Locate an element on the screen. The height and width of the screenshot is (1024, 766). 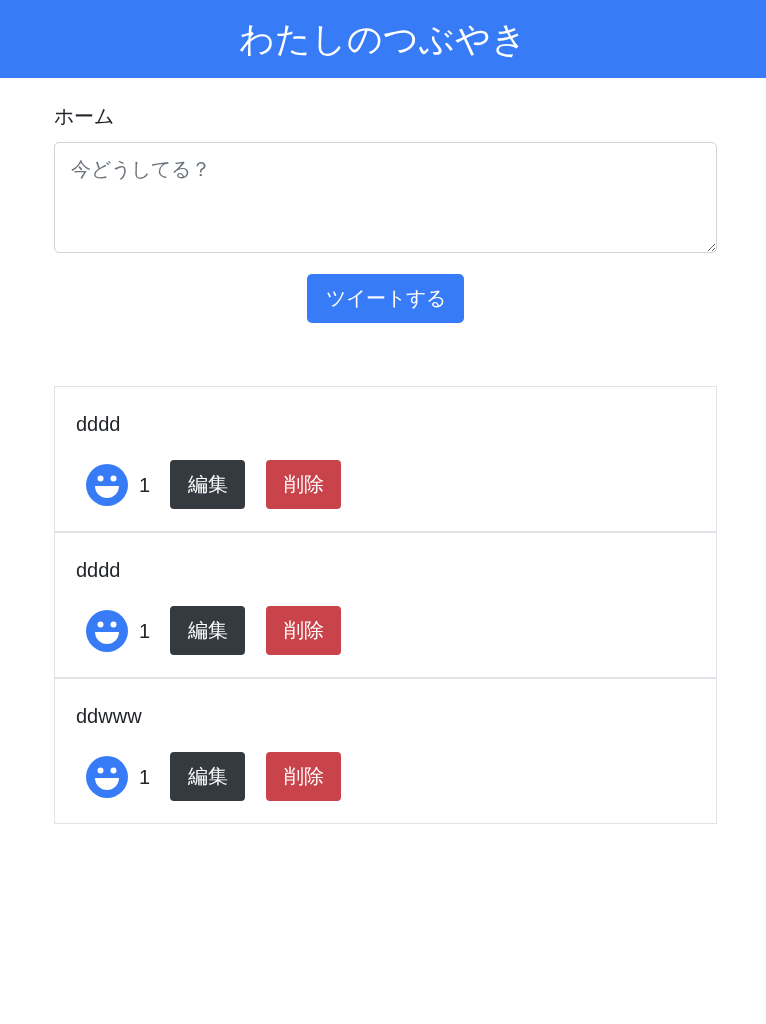
tweet-button: ツイートする is located at coordinates (385, 298).